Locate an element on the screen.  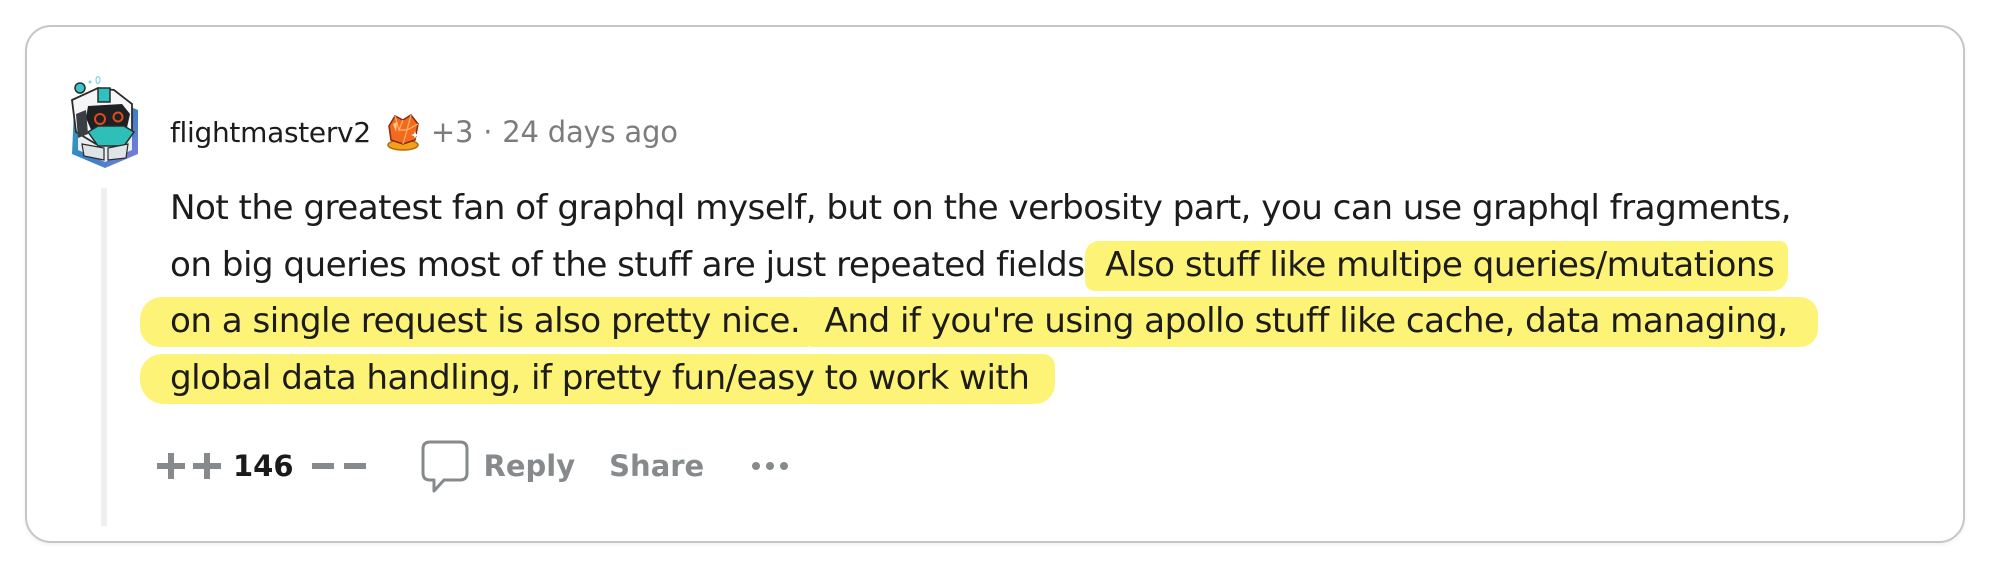
highlighted-text: on a single request is also pretty nice. is located at coordinates (477, 322).